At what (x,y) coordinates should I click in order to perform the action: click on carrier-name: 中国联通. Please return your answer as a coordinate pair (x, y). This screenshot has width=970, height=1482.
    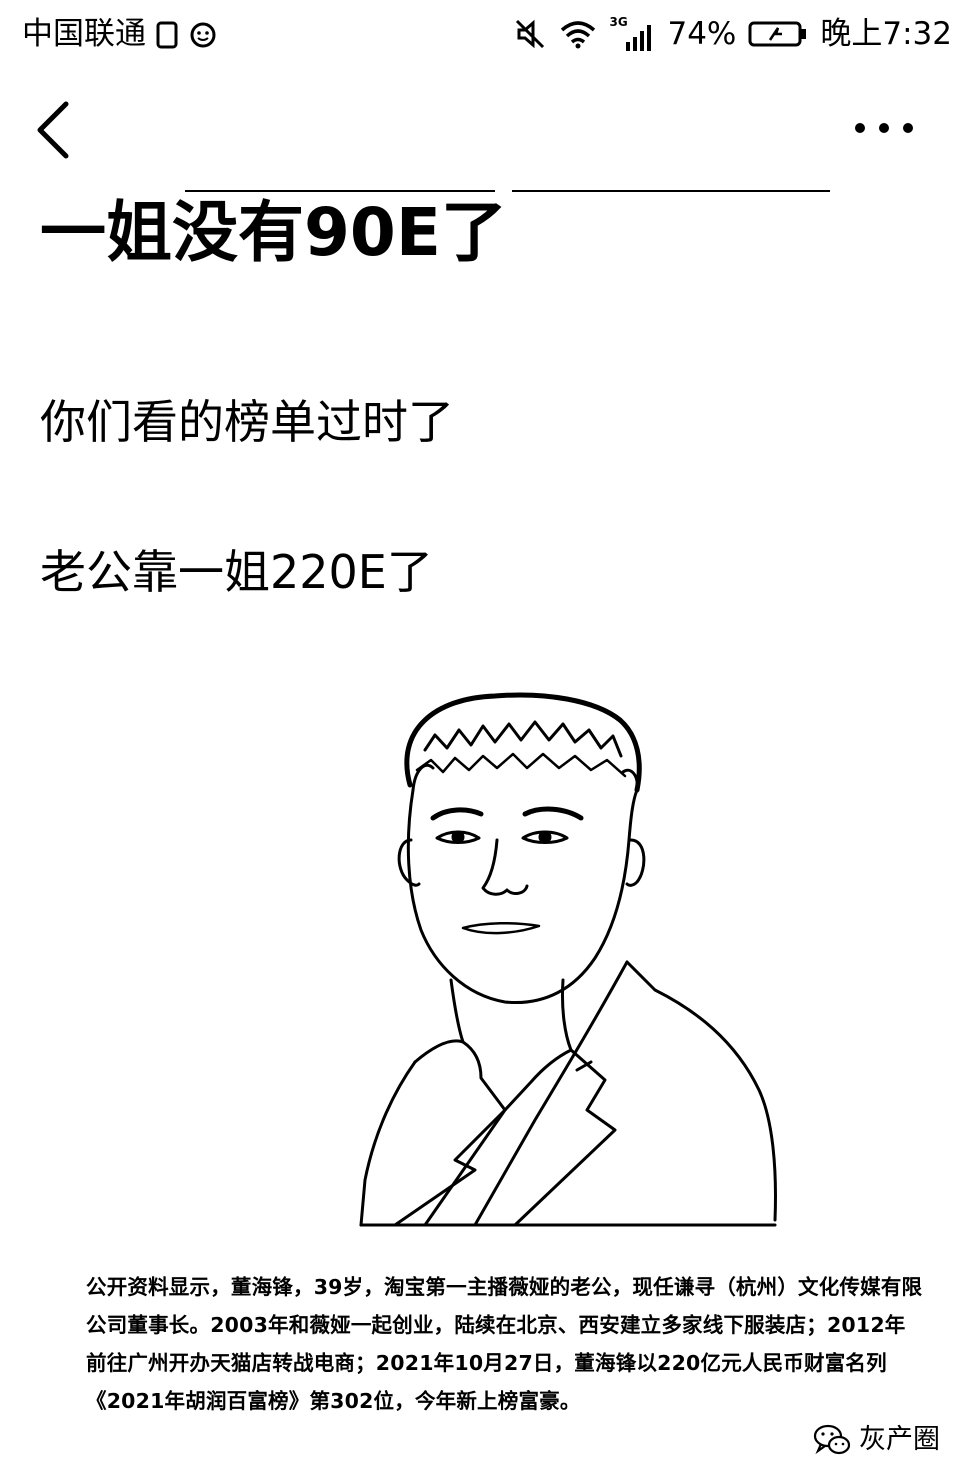
    Looking at the image, I should click on (84, 34).